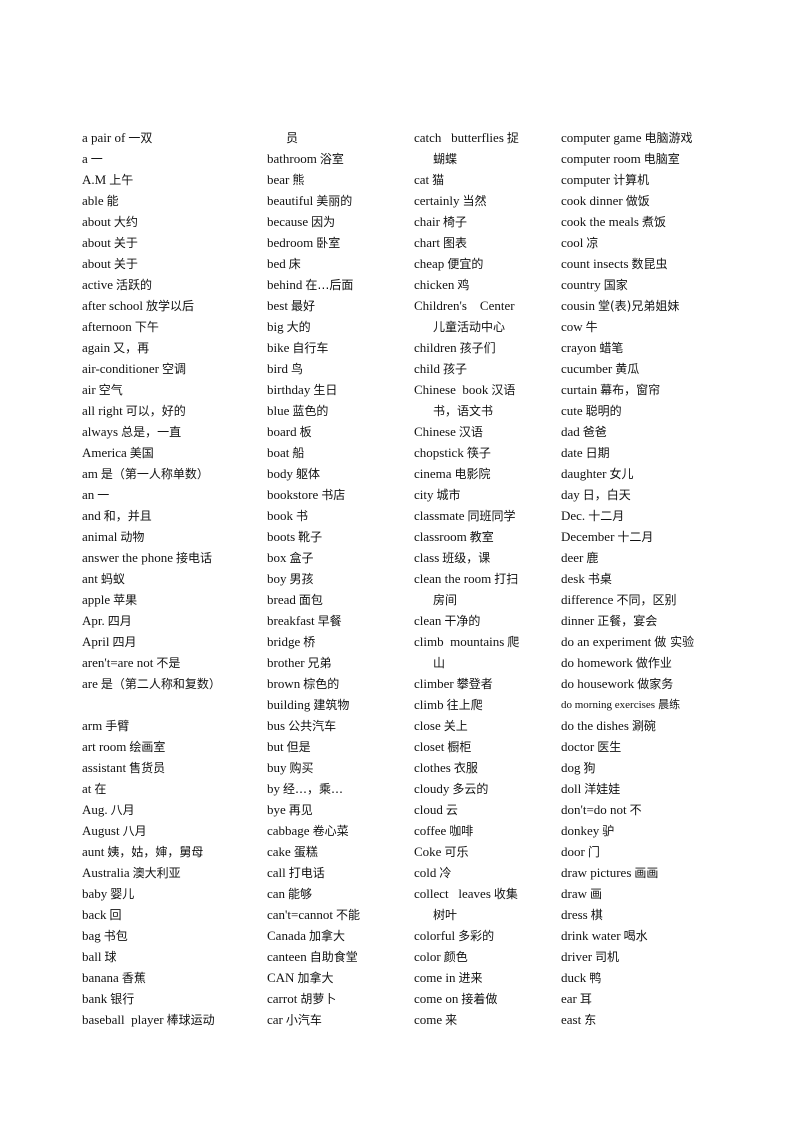 The image size is (800, 1132). I want to click on chinese-translation: 美丽的, so click(334, 201).